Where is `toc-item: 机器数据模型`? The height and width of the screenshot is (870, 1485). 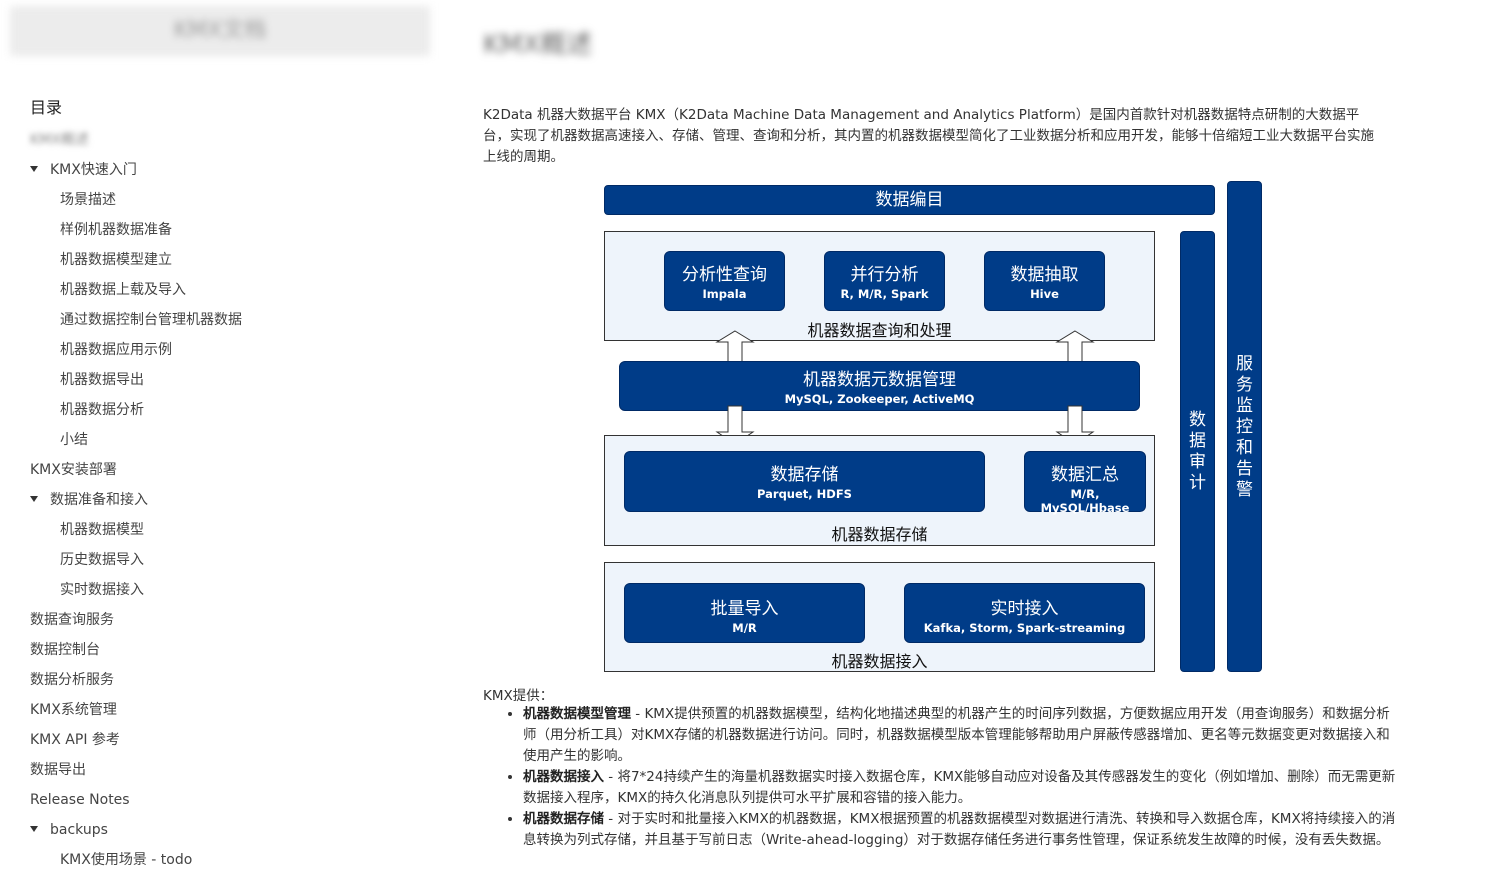
toc-item: 机器数据模型 is located at coordinates (102, 530).